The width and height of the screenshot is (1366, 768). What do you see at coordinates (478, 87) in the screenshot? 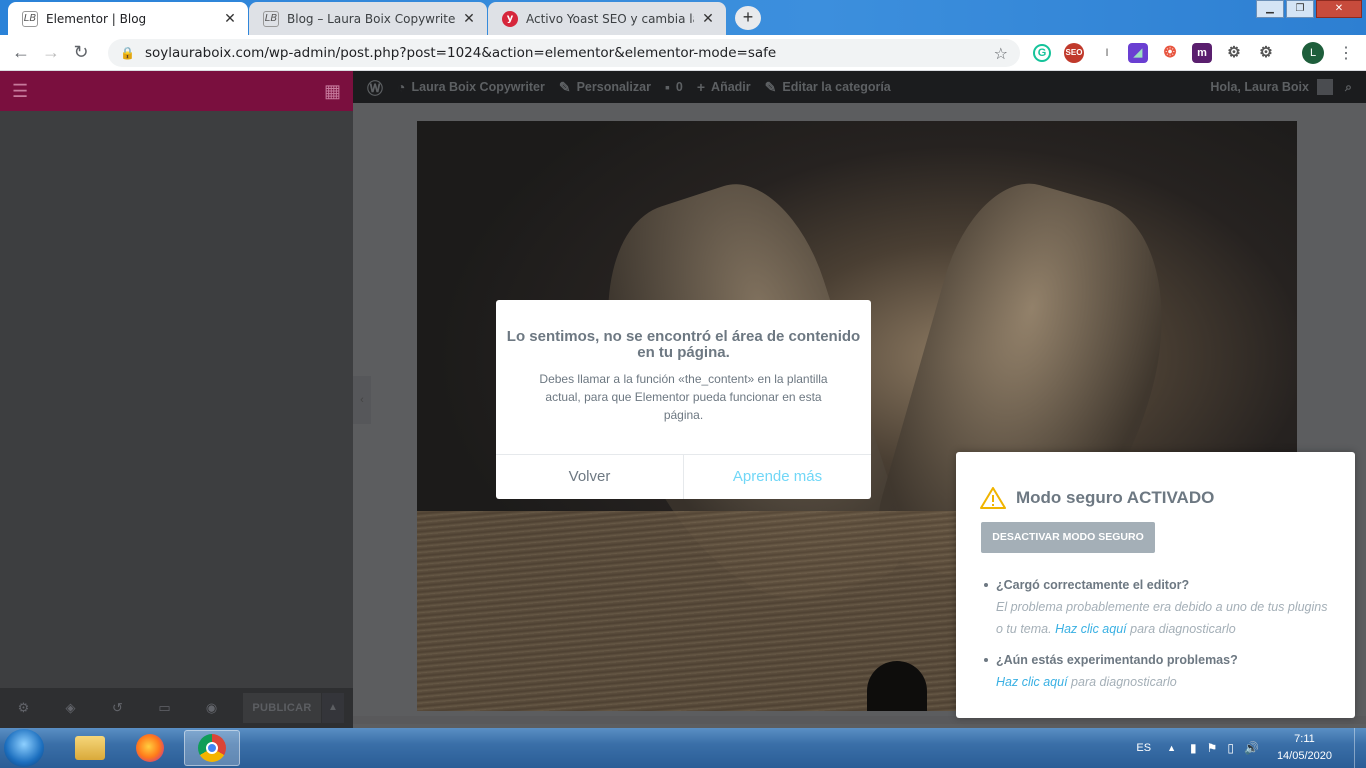
I see `site-name: Laura Boix Copywriter` at bounding box center [478, 87].